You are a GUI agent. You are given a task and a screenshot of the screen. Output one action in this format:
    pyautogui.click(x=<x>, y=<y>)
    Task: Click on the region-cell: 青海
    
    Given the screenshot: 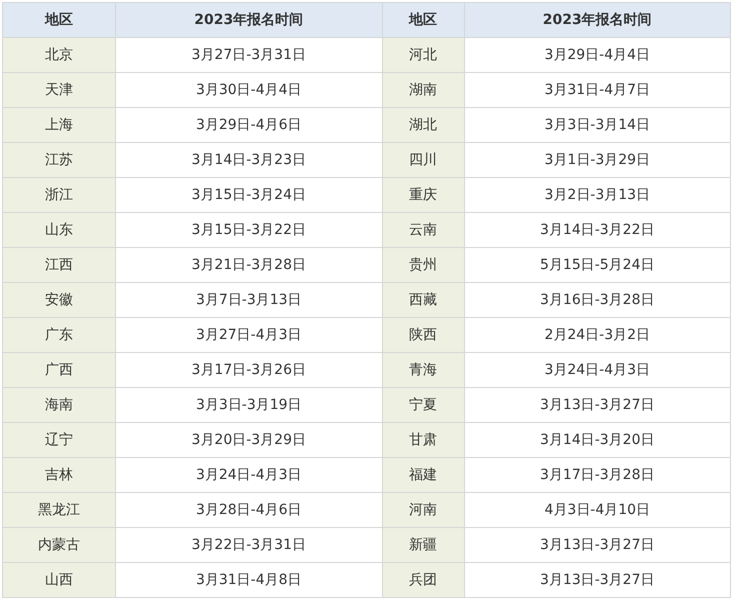 What is the action you would take?
    pyautogui.click(x=423, y=370)
    